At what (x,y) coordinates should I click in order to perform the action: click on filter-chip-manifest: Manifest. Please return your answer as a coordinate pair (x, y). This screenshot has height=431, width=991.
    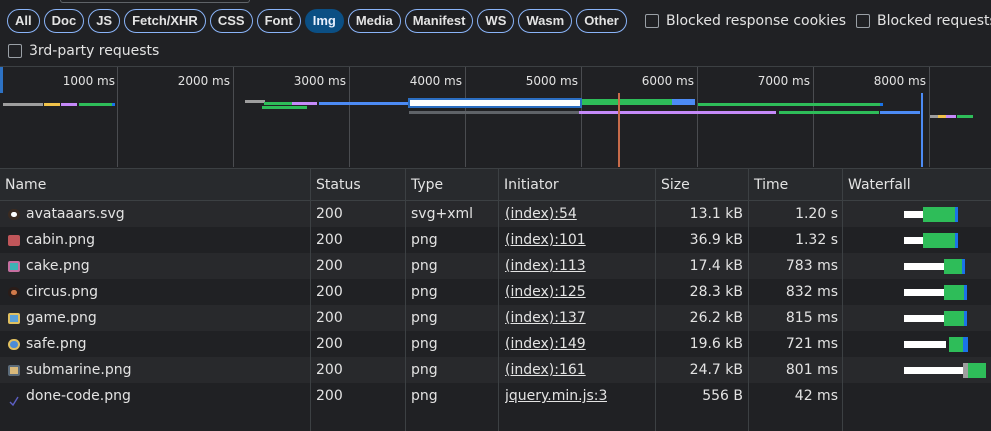
    Looking at the image, I should click on (439, 21).